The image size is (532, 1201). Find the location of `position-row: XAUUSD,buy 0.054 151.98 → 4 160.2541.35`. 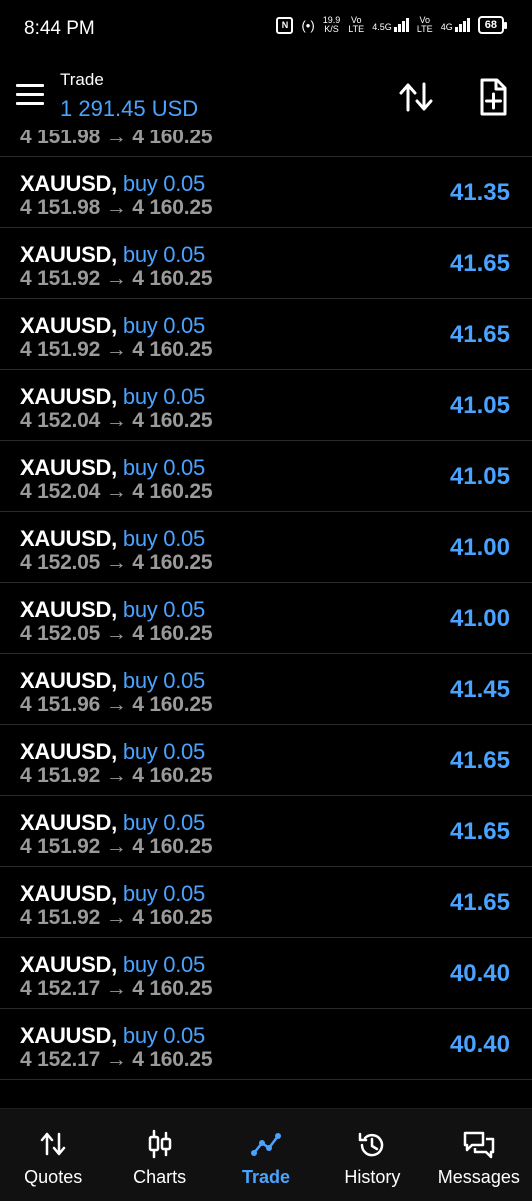

position-row: XAUUSD,buy 0.054 151.98 → 4 160.2541.35 is located at coordinates (266, 143).